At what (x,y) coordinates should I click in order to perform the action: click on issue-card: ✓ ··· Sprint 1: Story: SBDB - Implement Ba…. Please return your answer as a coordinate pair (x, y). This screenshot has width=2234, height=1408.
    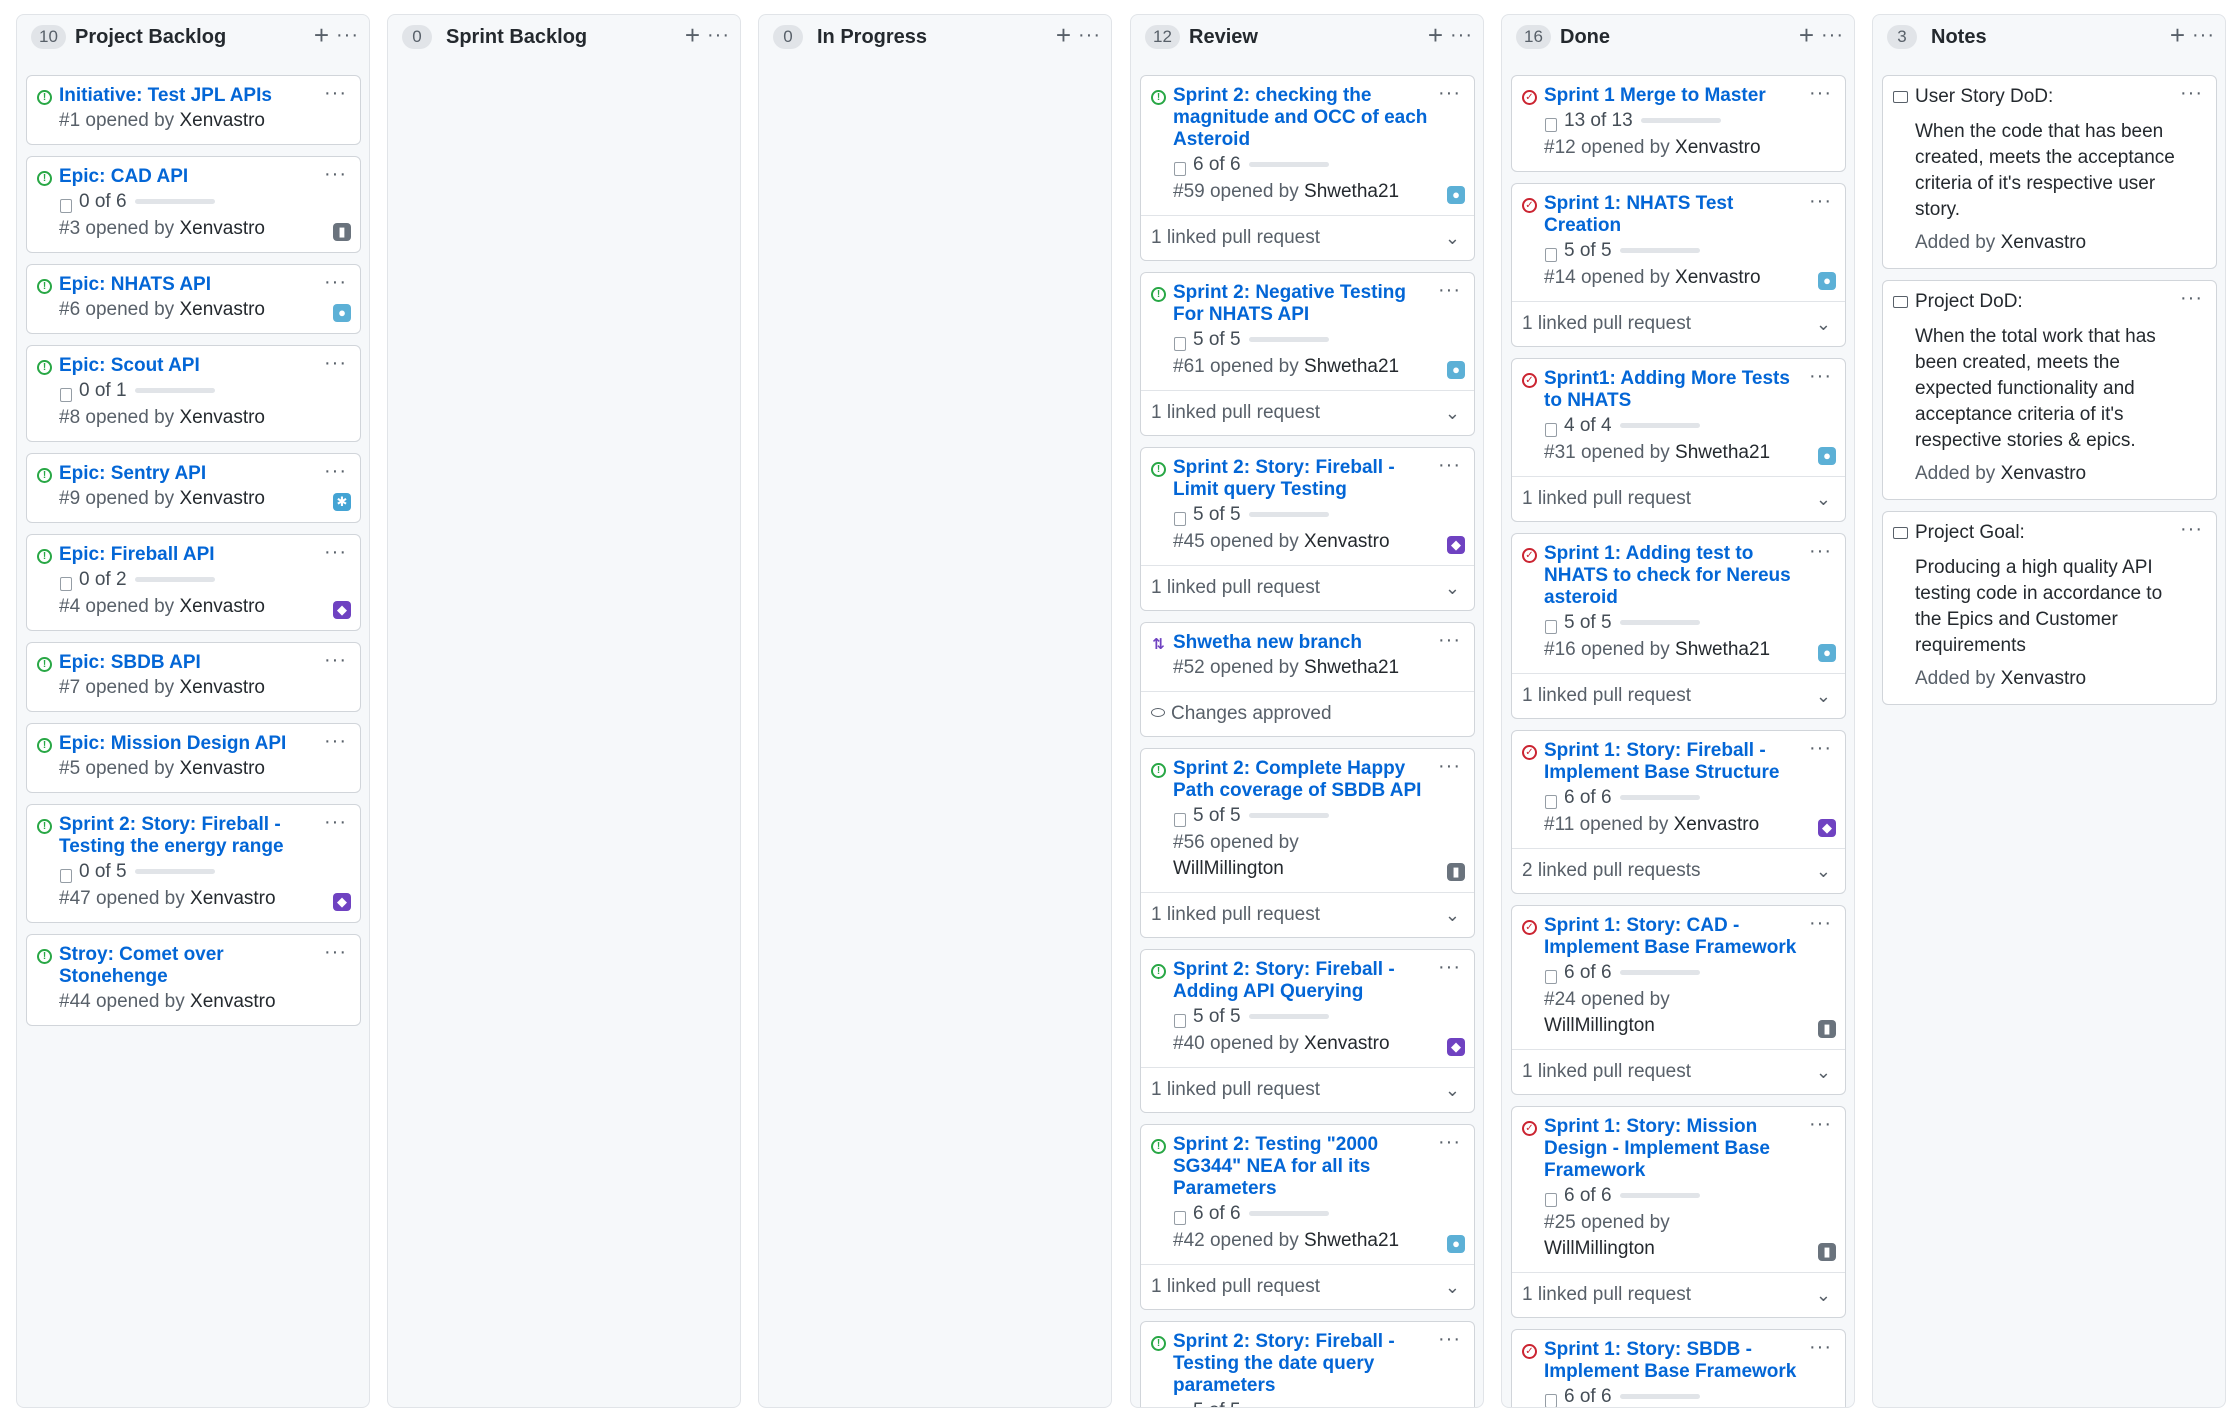
    Looking at the image, I should click on (1678, 1368).